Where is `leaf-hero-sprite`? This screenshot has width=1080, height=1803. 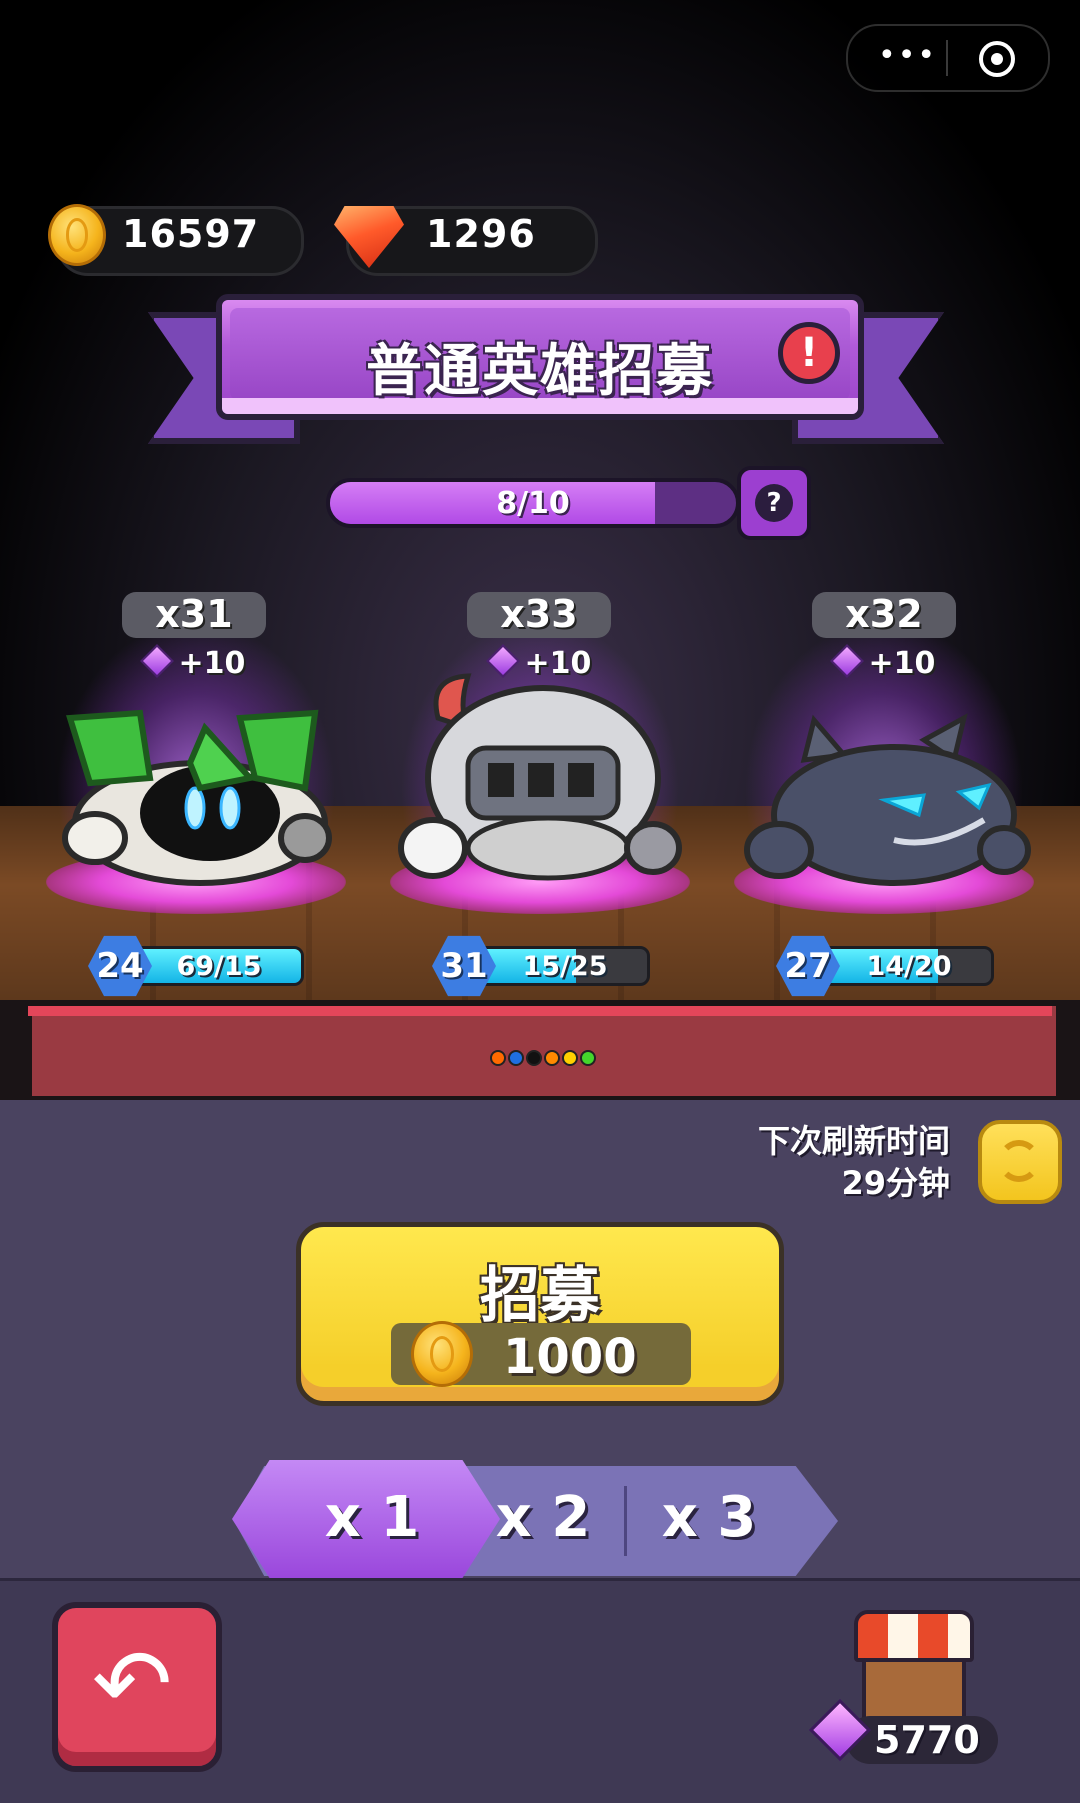
leaf-hero-sprite is located at coordinates (197, 797).